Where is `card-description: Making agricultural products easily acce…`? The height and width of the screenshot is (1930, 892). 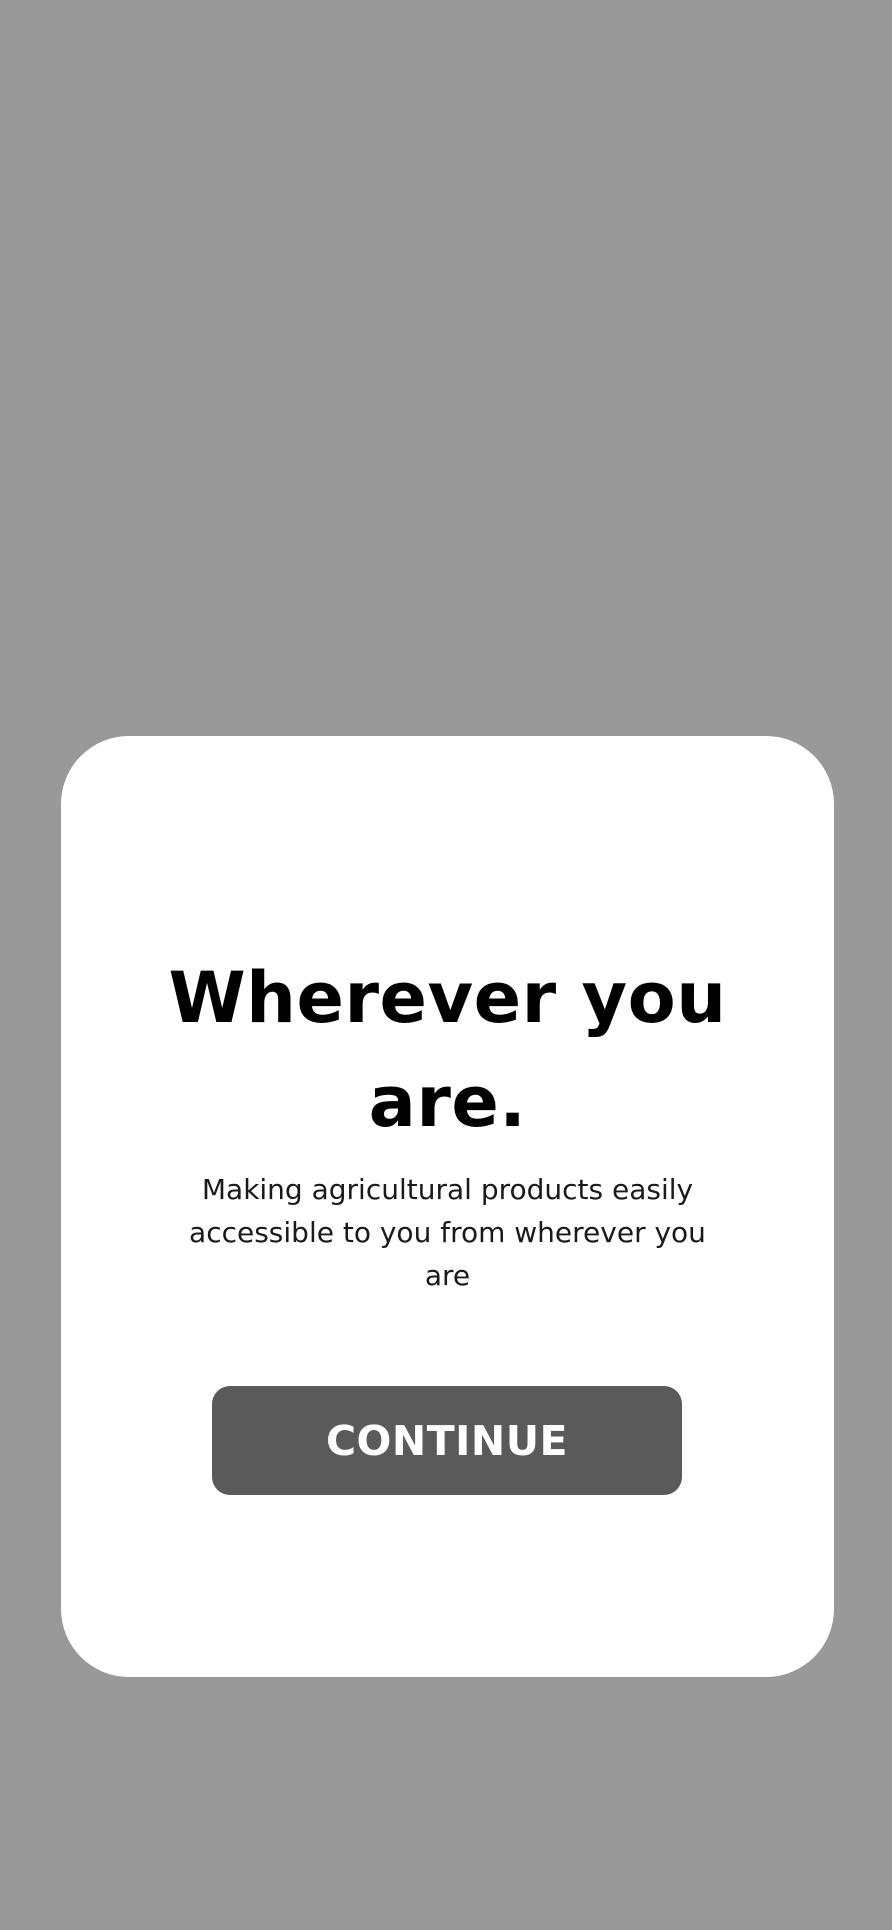
card-description: Making agricultural products easily acce… is located at coordinates (447, 1232).